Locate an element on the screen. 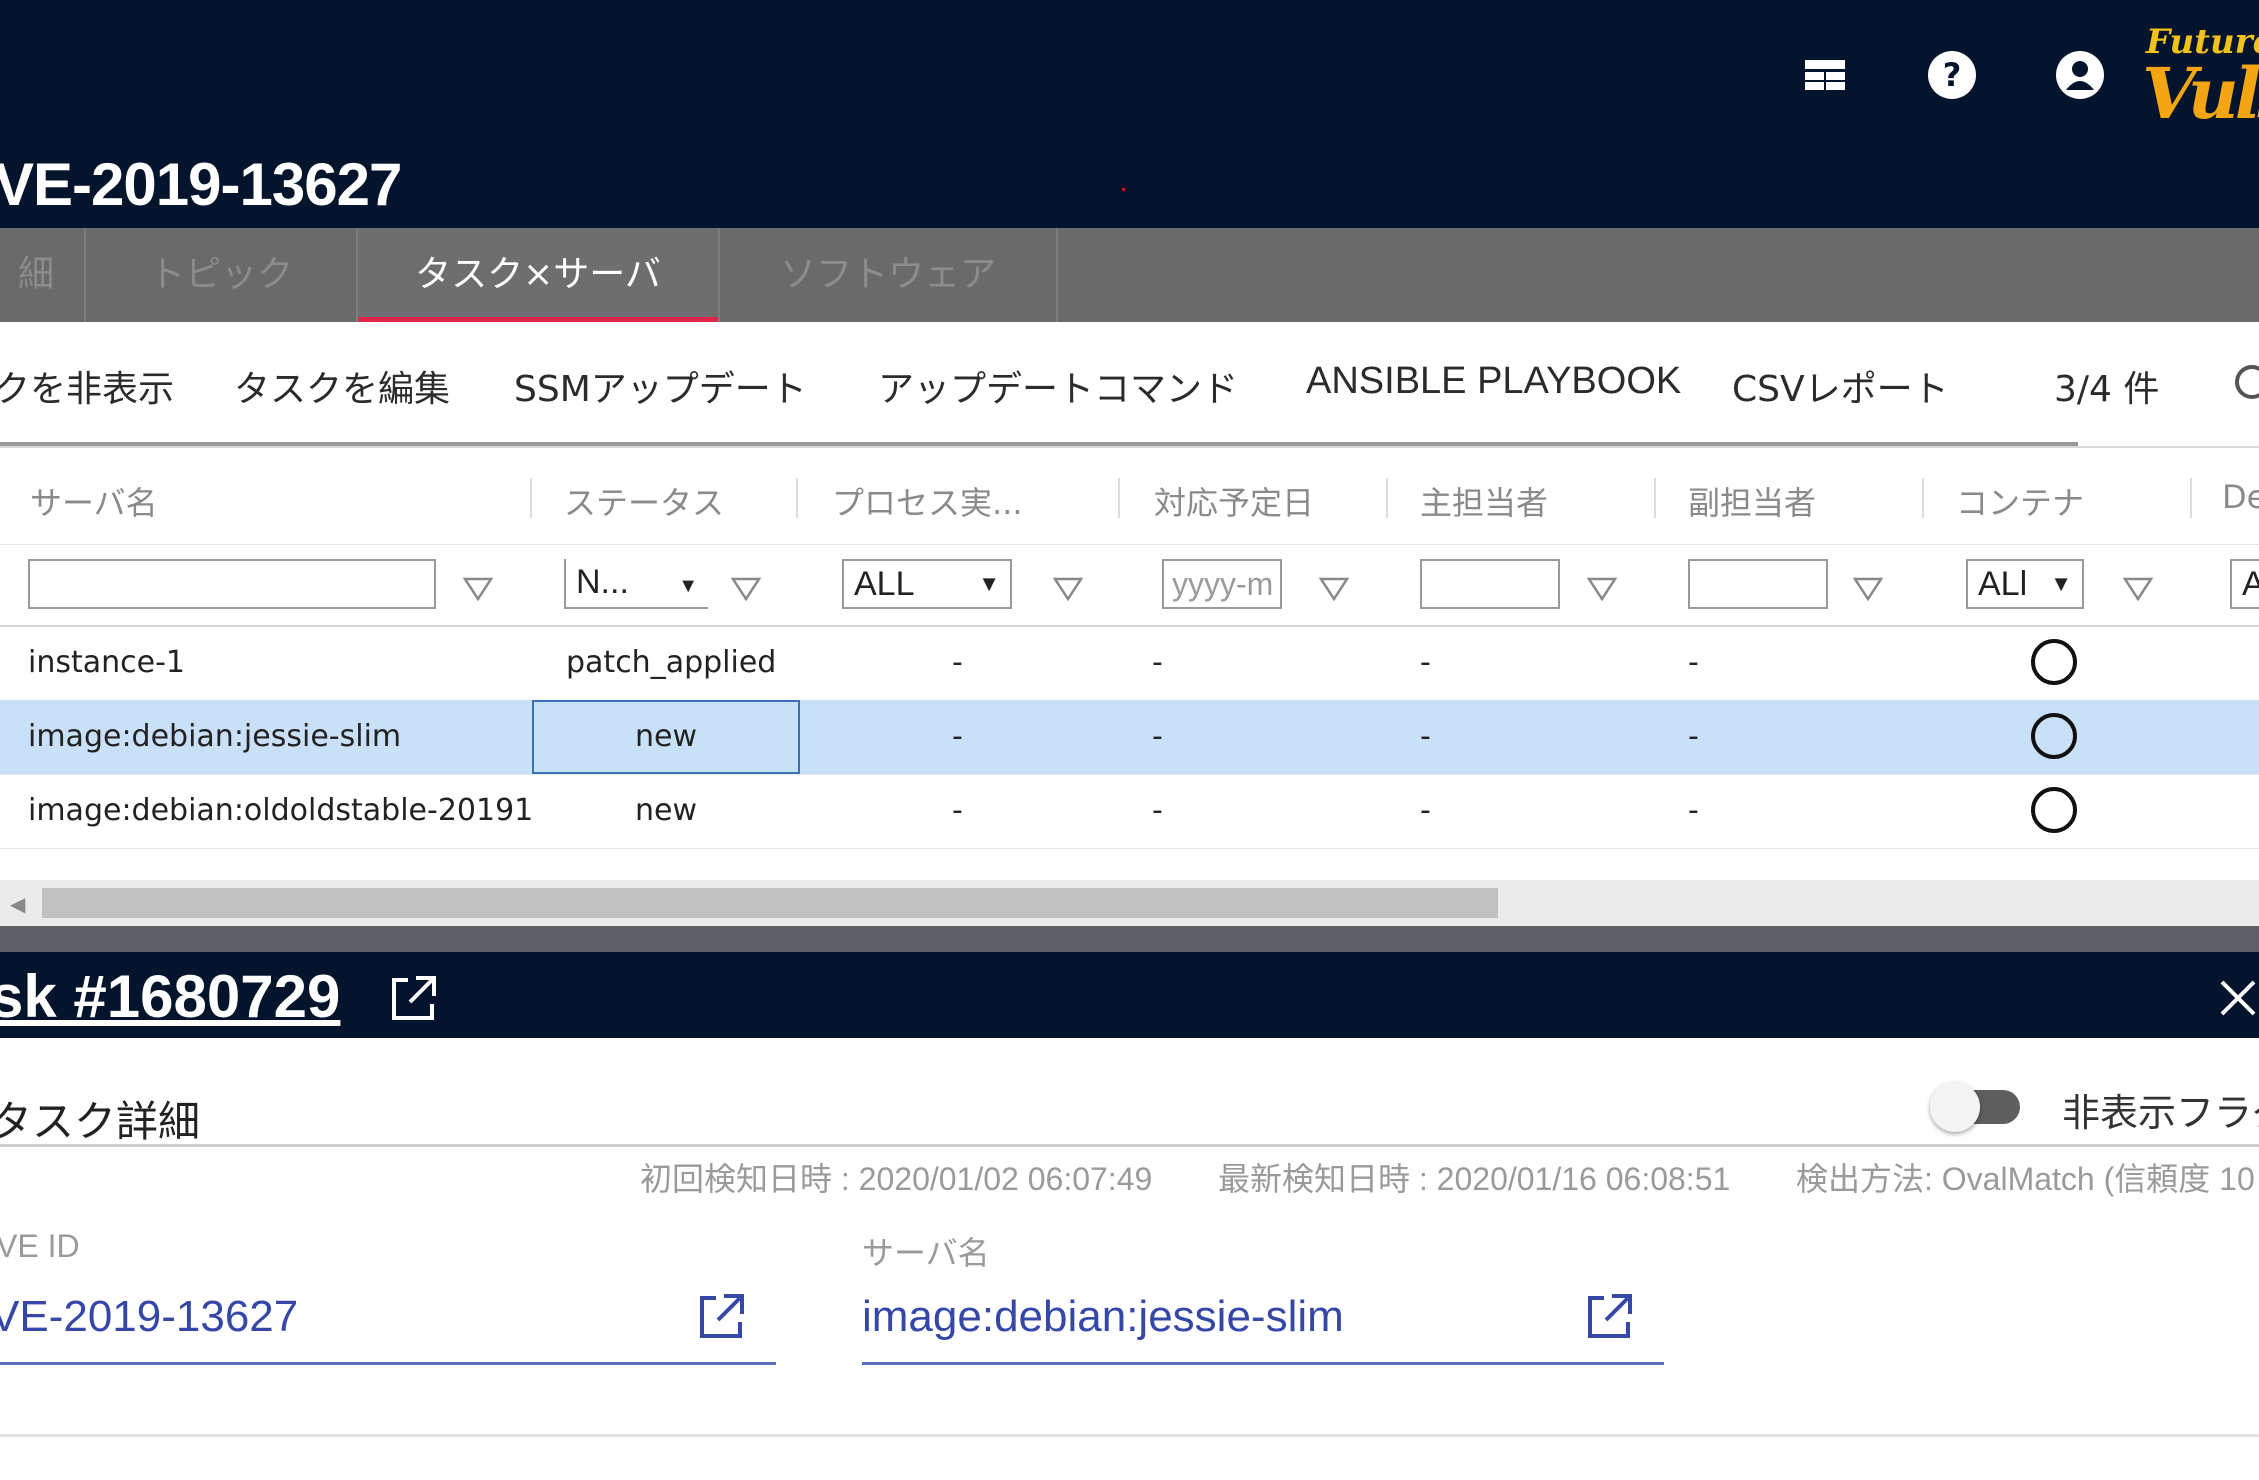 The width and height of the screenshot is (2259, 1480). ansible-playbook-button: ANSIBLE PLAYBOOK is located at coordinates (1493, 381).